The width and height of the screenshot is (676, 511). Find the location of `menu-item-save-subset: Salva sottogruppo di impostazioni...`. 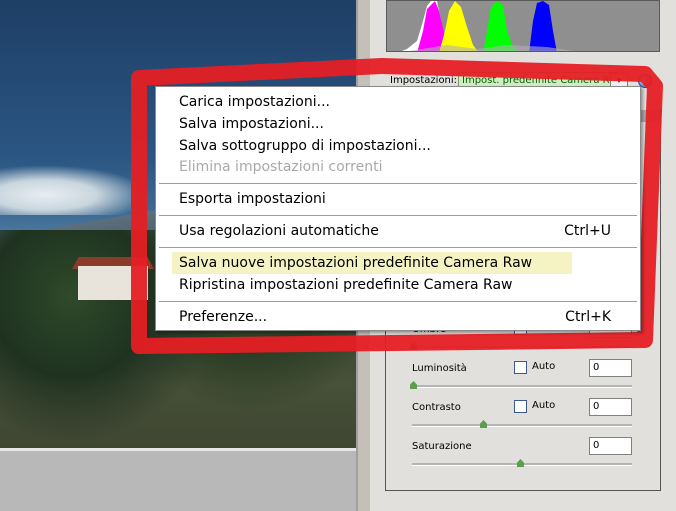

menu-item-save-subset: Salva sottogruppo di impostazioni... is located at coordinates (398, 147).